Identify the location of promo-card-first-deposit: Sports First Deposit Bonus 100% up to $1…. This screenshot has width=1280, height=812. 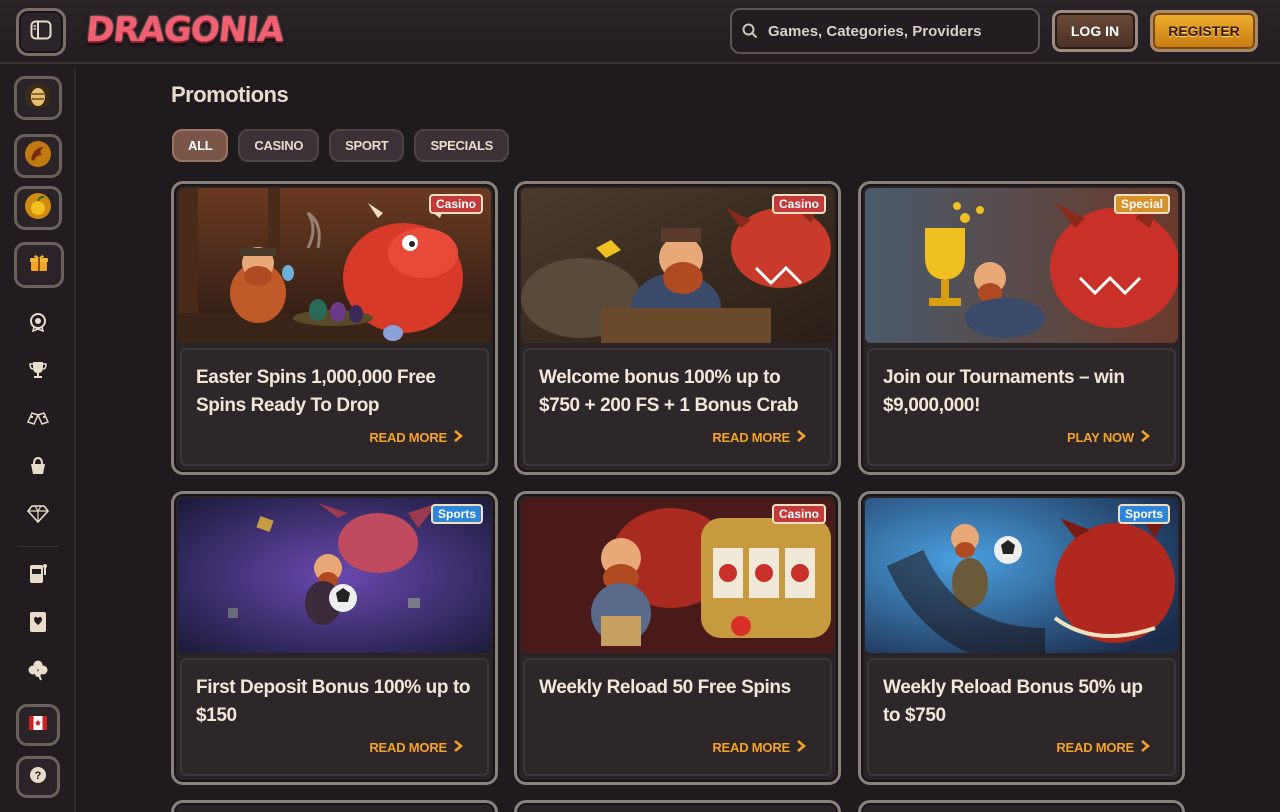
(334, 638).